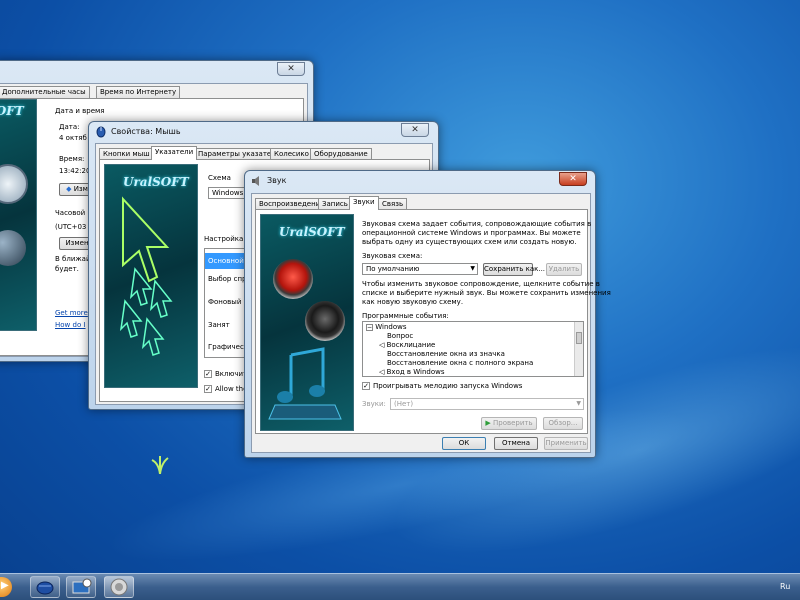  Describe the element at coordinates (468, 327) in the screenshot. I see `list-item: − Windows` at that location.